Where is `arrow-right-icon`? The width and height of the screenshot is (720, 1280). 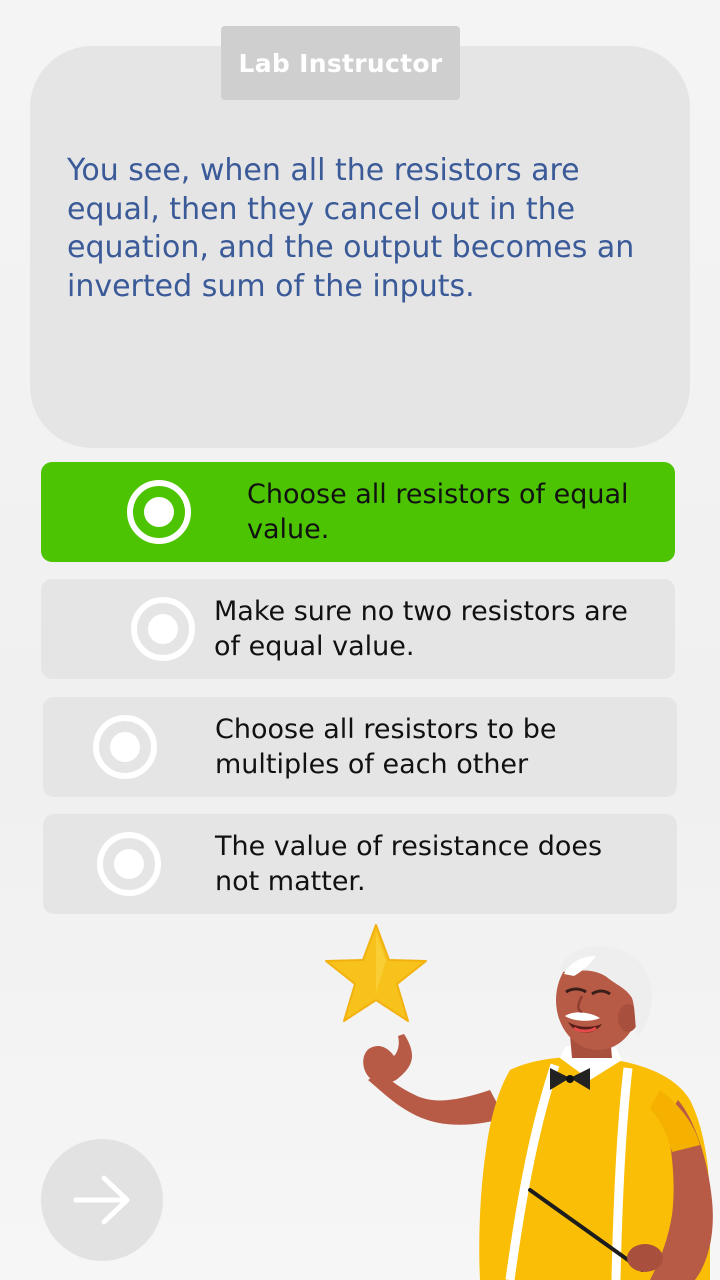
arrow-right-icon is located at coordinates (101, 1200).